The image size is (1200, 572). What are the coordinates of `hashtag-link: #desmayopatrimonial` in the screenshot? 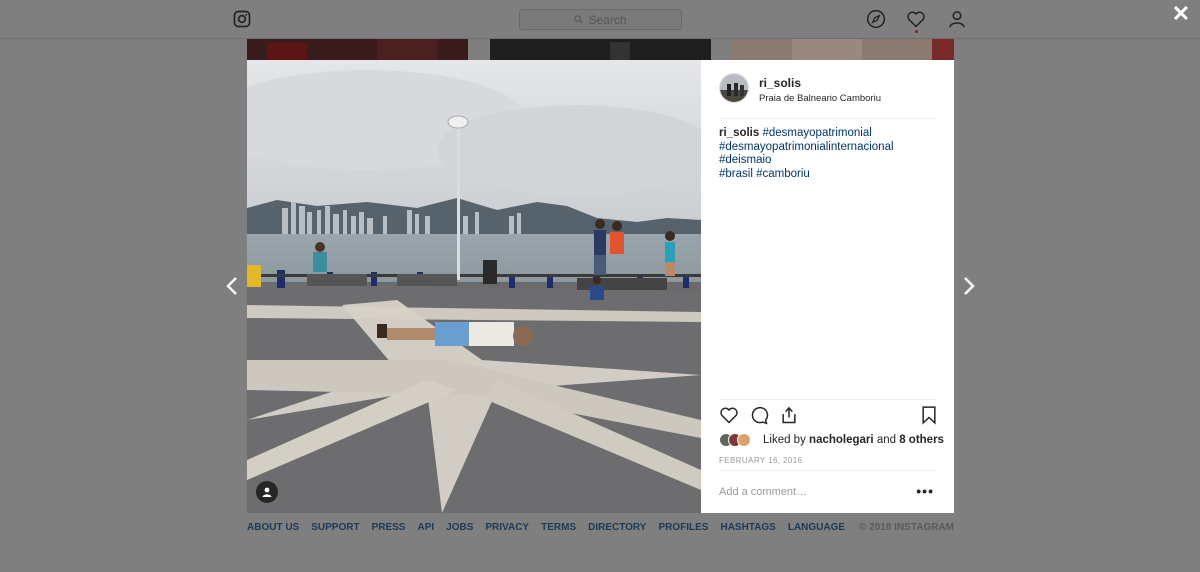 It's located at (816, 133).